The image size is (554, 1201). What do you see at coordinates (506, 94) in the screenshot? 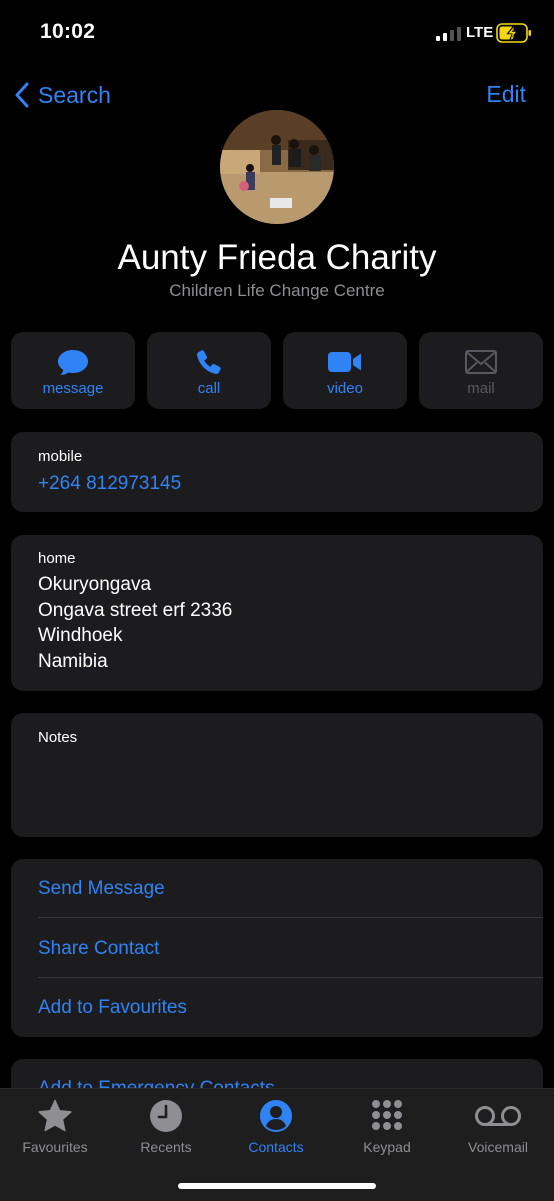
I see `edit-button: Edit` at bounding box center [506, 94].